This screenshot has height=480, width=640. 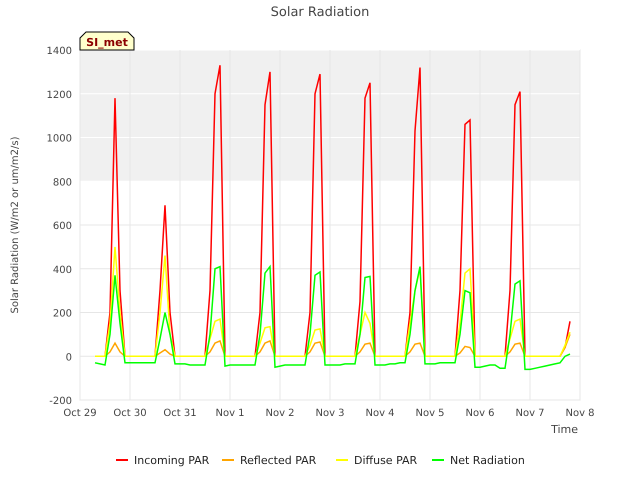 What do you see at coordinates (62, 182) in the screenshot?
I see `y-tick-label: 800` at bounding box center [62, 182].